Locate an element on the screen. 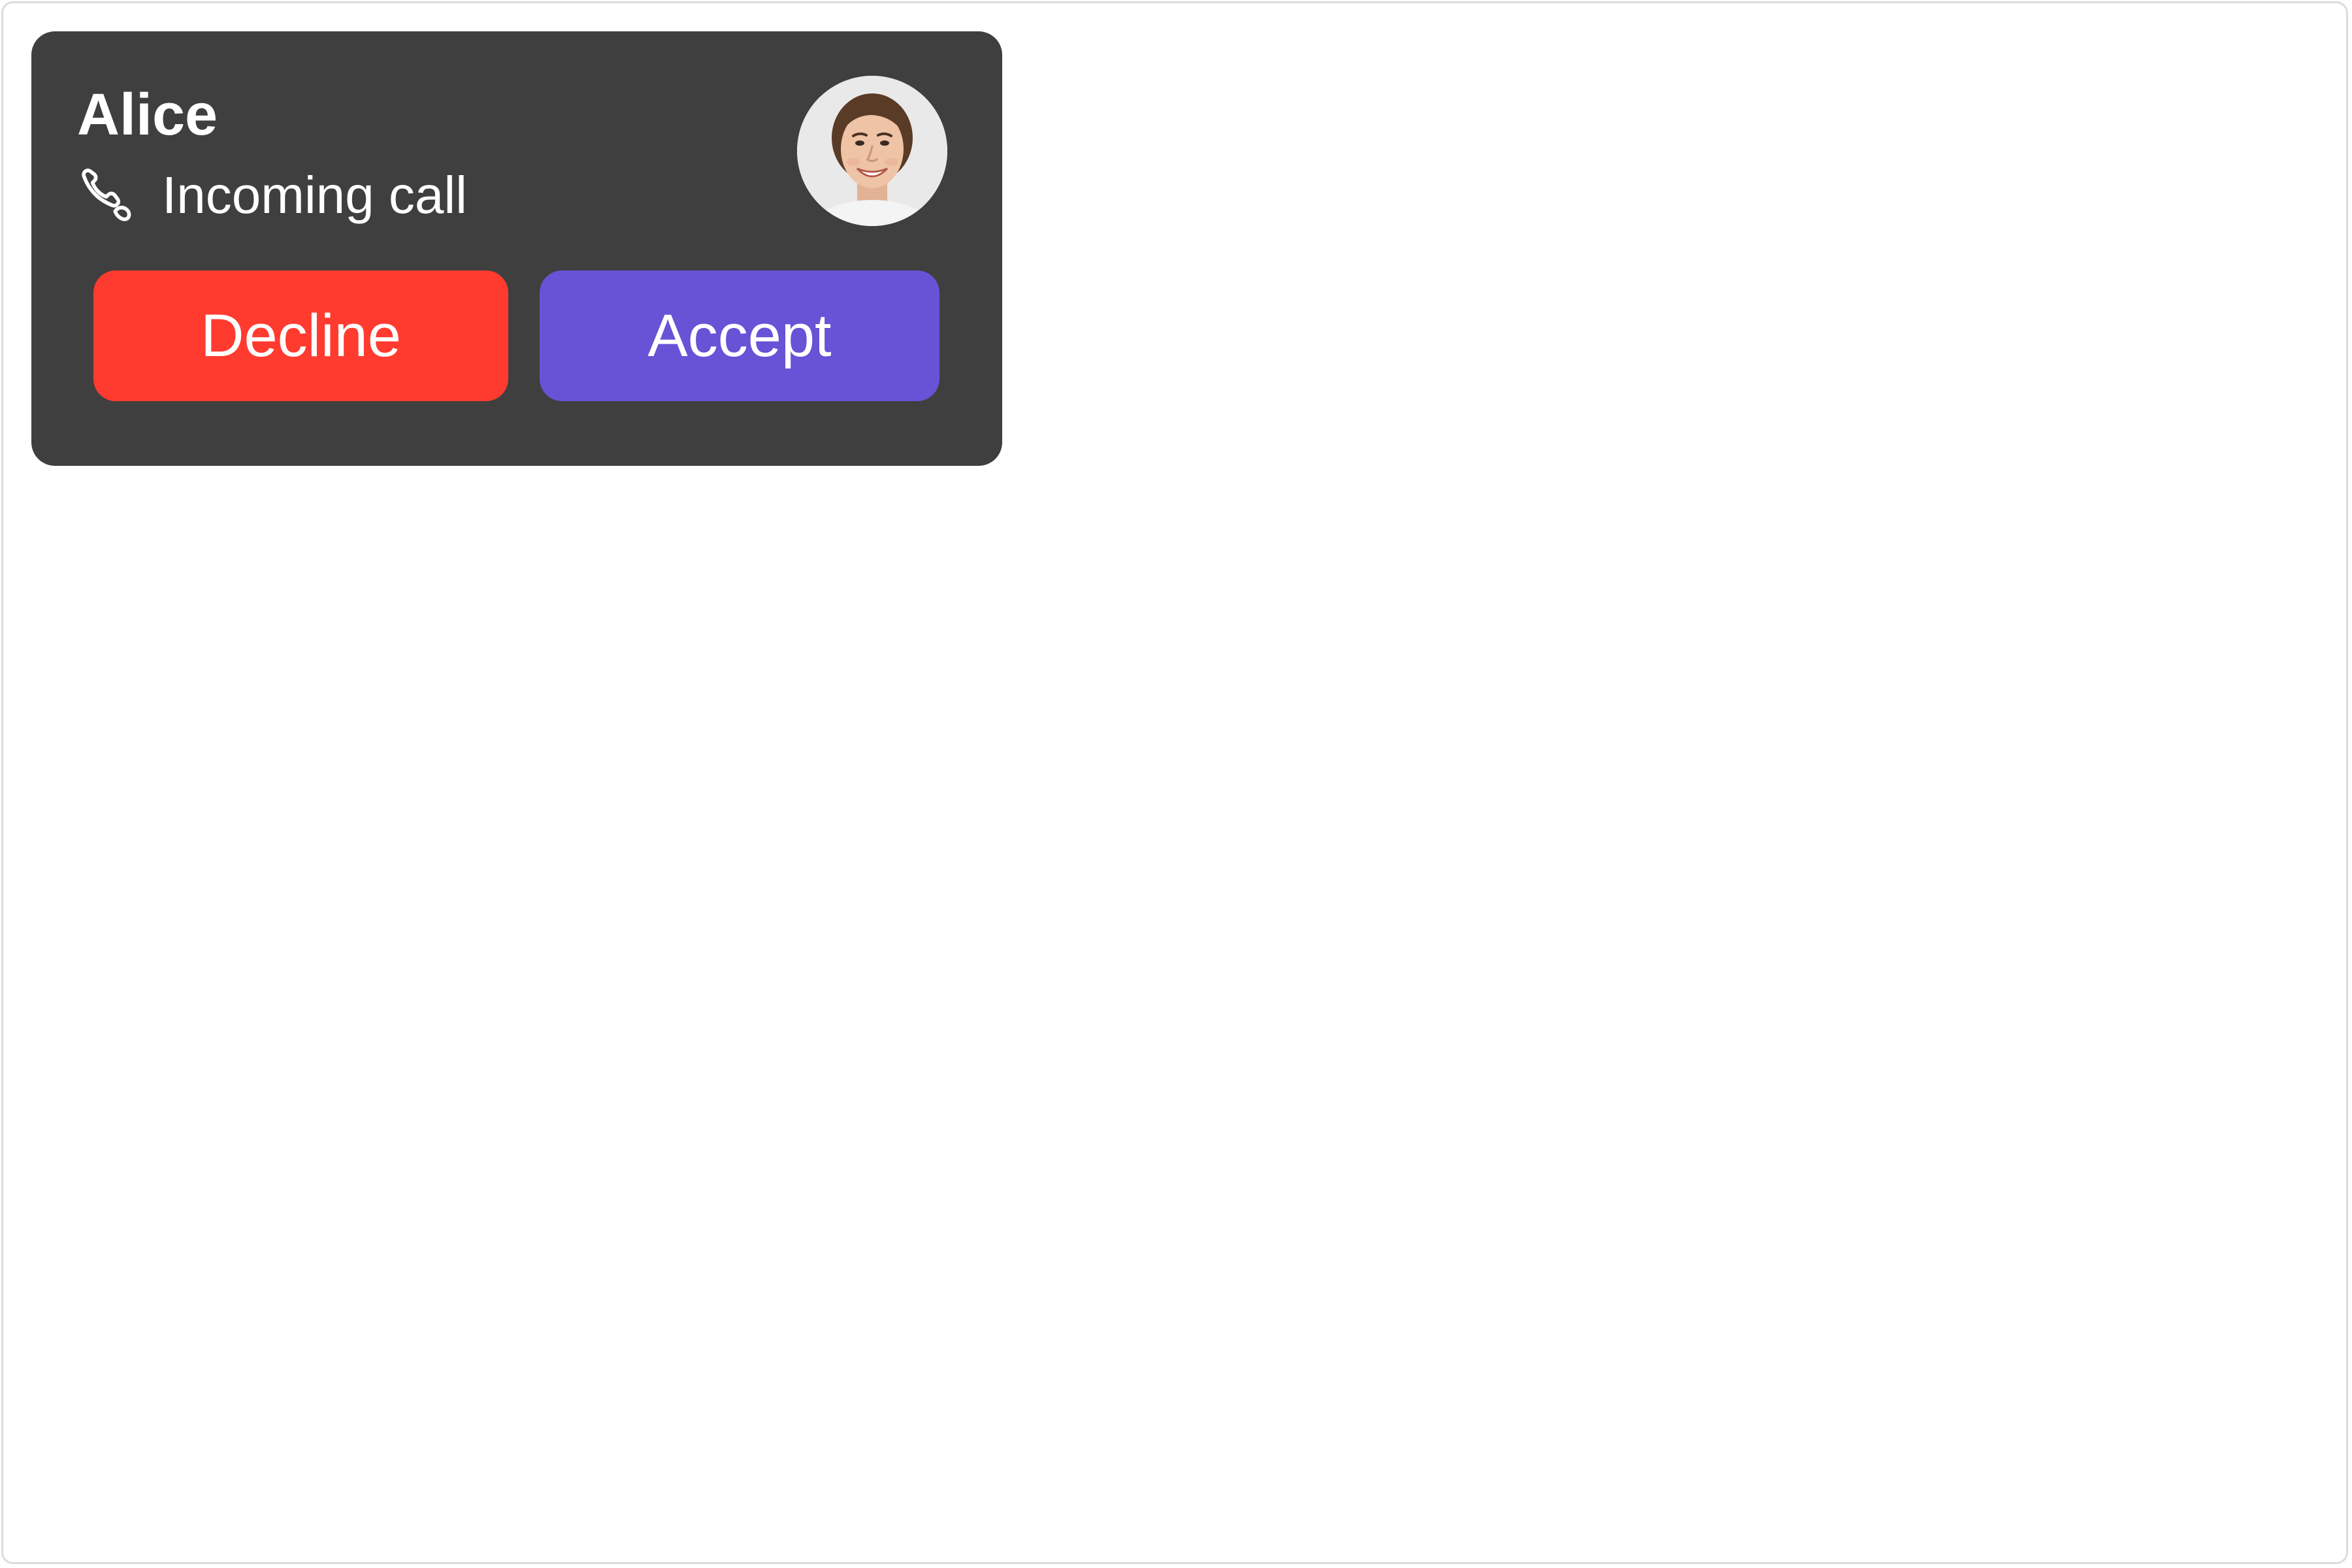  decline-button: Decline is located at coordinates (300, 335).